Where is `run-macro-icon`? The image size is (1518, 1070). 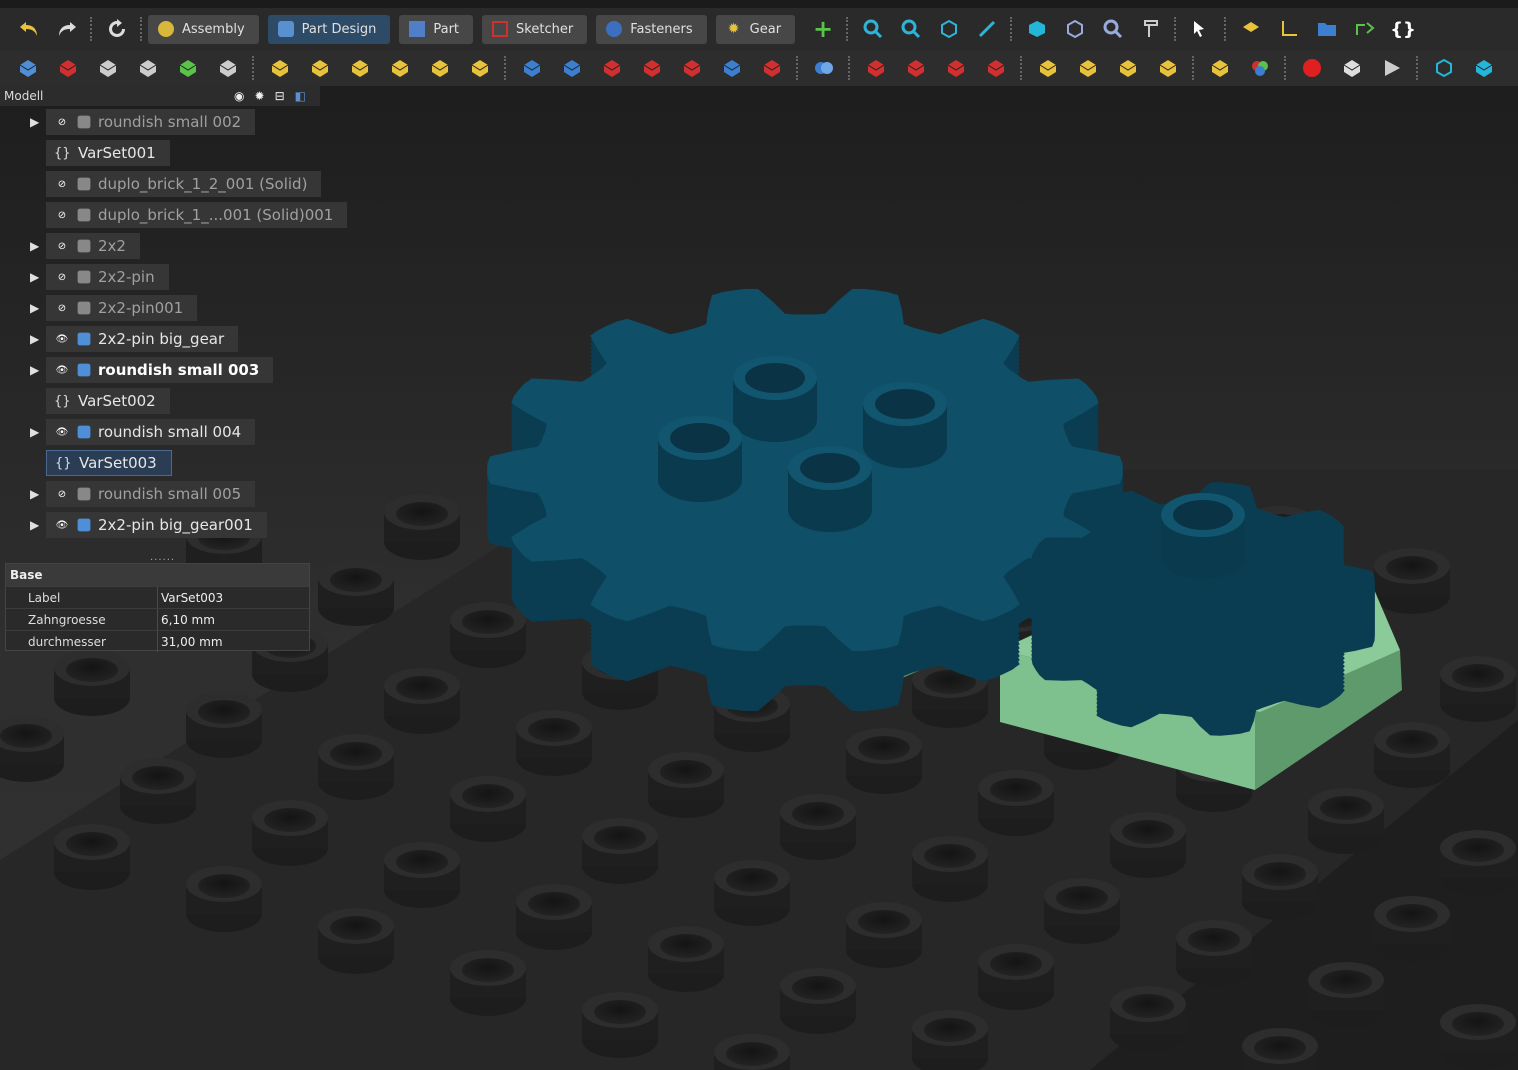 run-macro-icon is located at coordinates (1392, 68).